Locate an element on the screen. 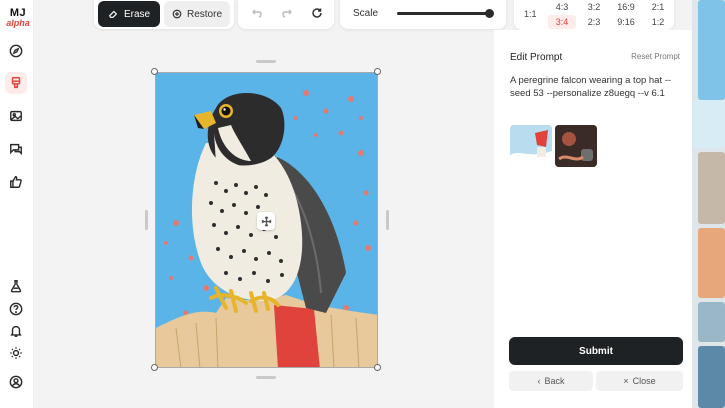  bell-icon is located at coordinates (16, 331).